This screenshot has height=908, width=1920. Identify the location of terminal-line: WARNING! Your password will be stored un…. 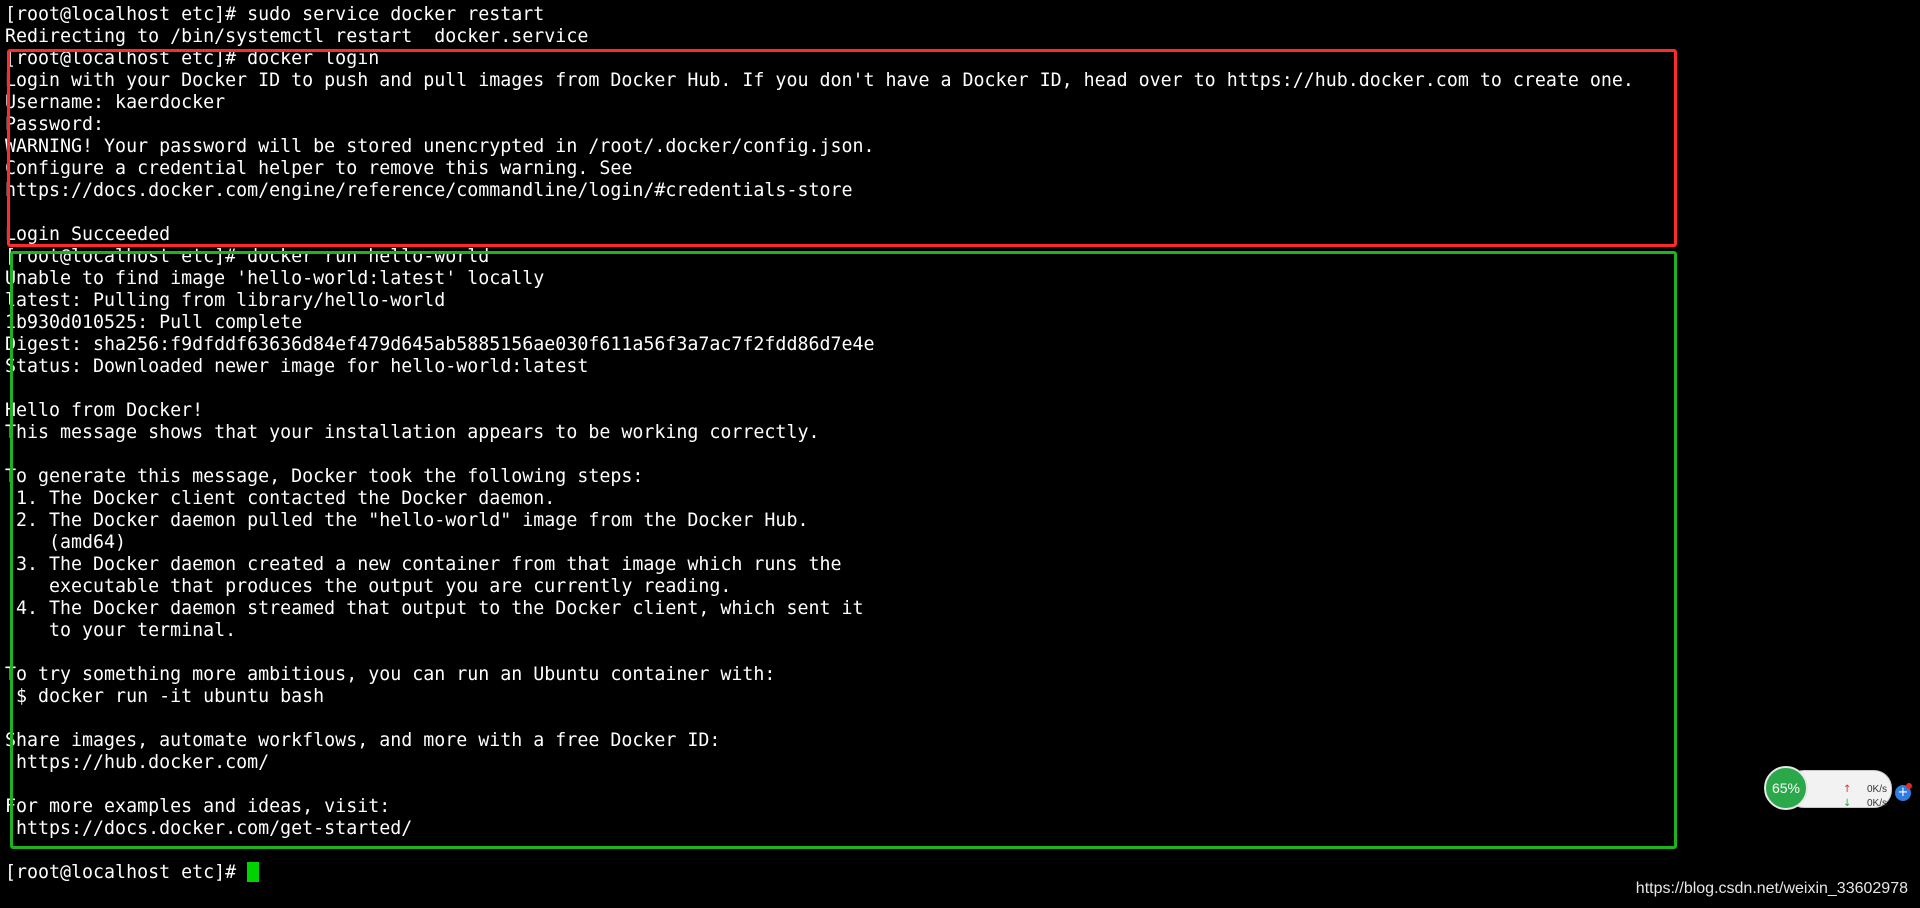
(440, 146).